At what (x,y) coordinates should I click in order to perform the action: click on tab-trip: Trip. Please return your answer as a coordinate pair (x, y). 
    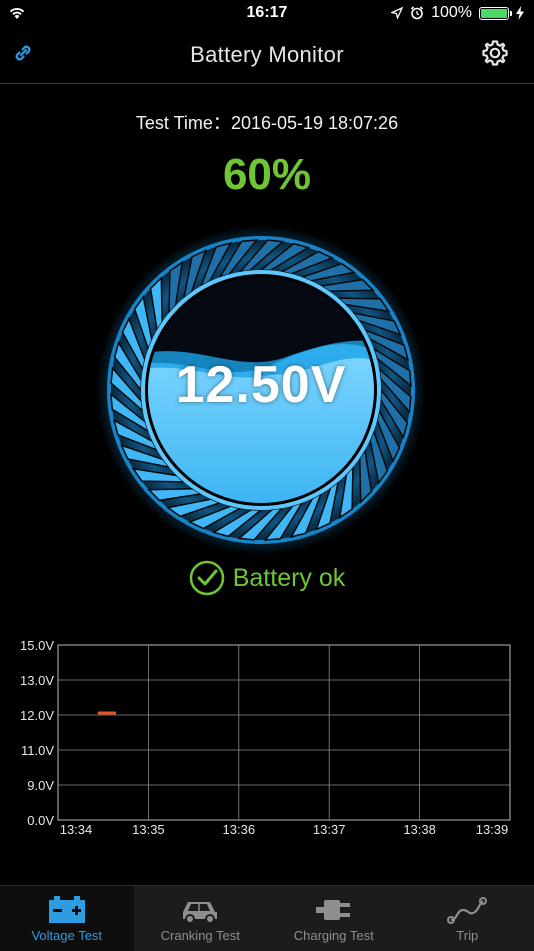
    Looking at the image, I should click on (467, 918).